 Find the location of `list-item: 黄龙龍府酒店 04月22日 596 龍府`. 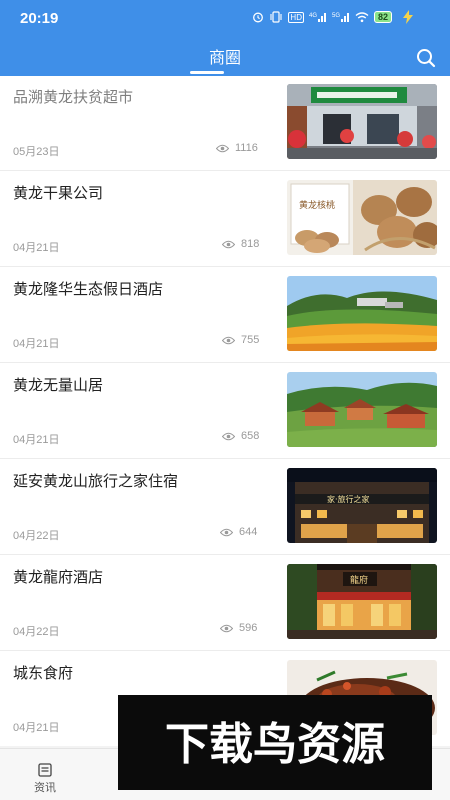

list-item: 黄龙龍府酒店 04月22日 596 龍府 is located at coordinates (225, 603).